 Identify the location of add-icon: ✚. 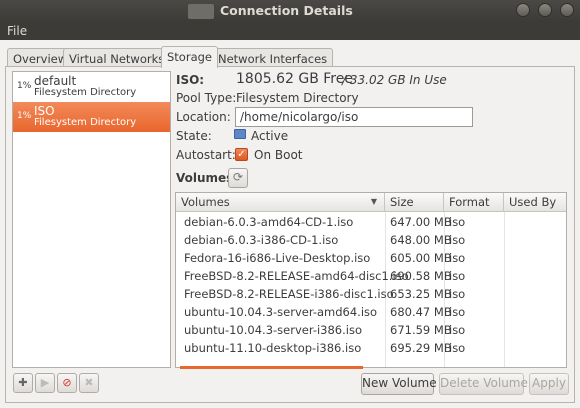
(23, 383).